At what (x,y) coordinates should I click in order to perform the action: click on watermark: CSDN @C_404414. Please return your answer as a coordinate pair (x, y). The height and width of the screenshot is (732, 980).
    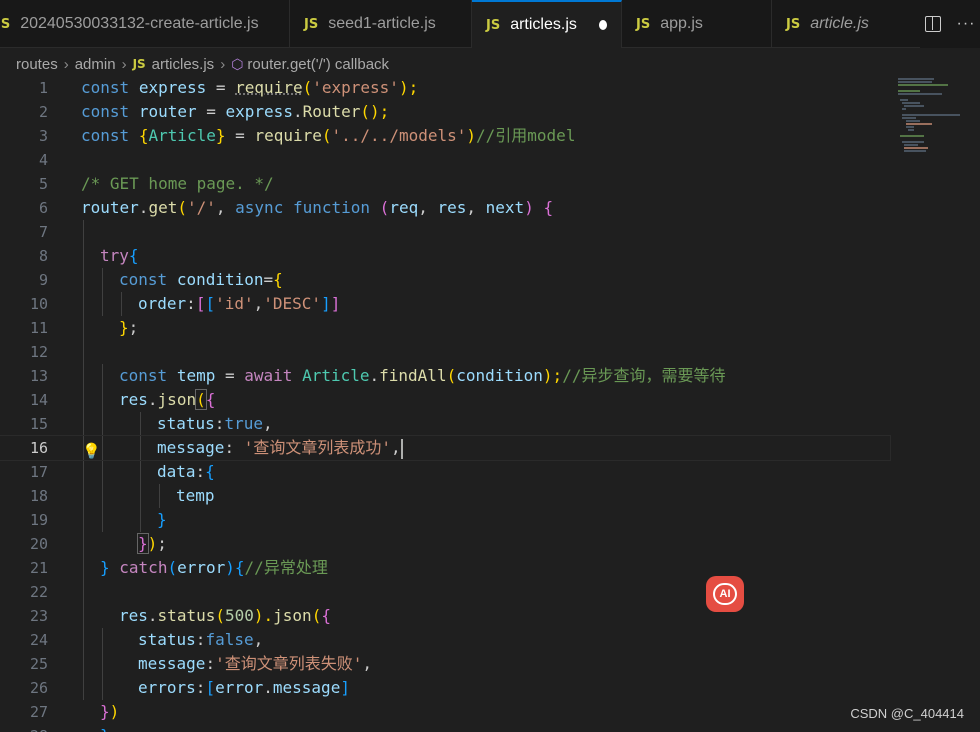
    Looking at the image, I should click on (907, 713).